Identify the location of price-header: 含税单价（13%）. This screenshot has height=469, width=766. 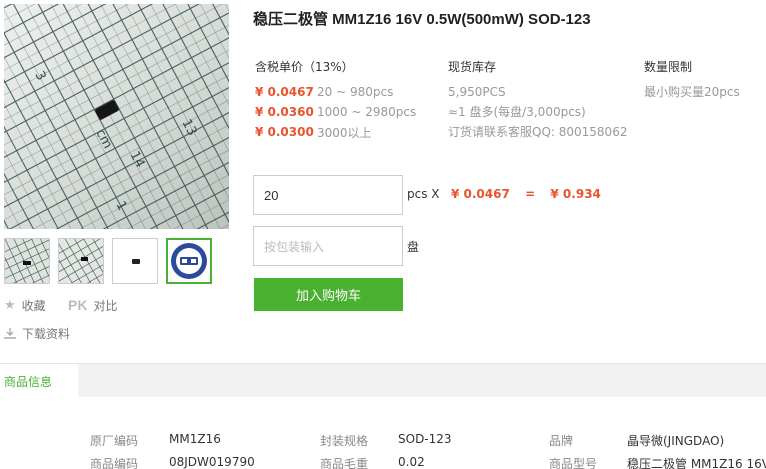
(304, 67).